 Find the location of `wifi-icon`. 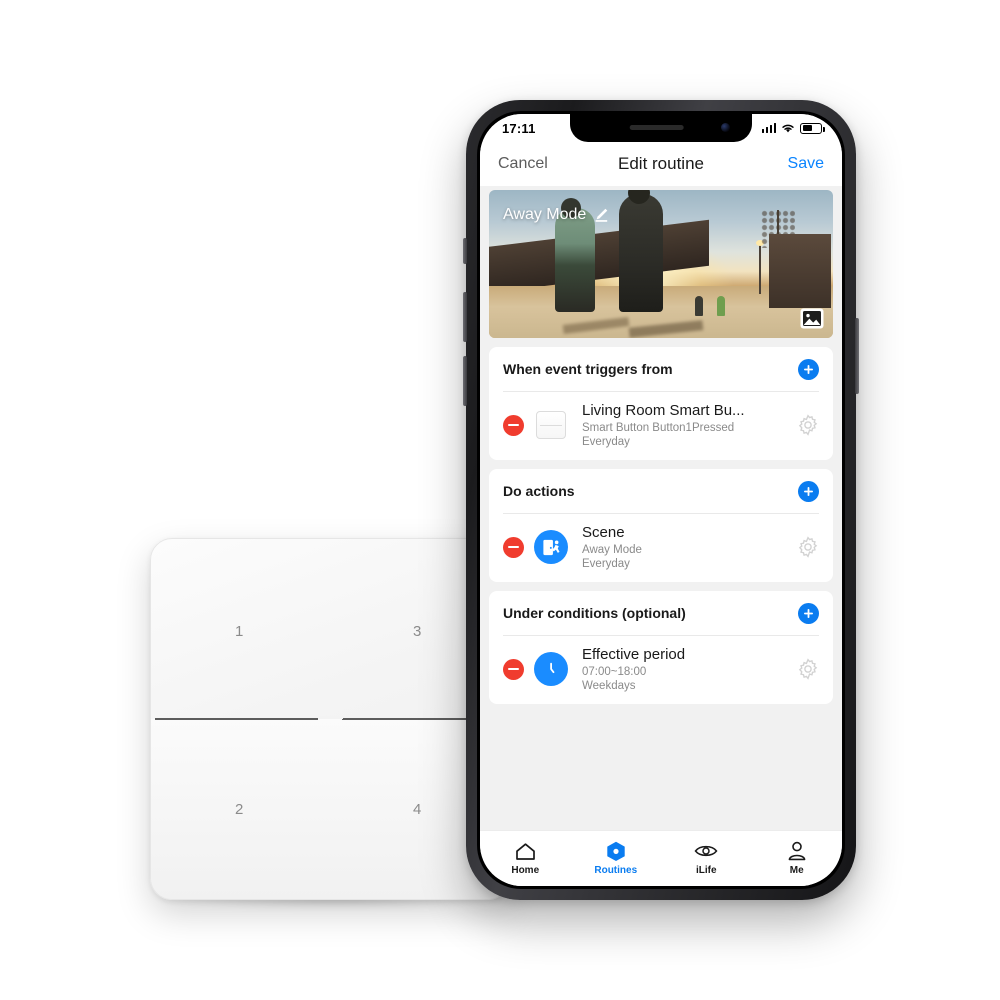

wifi-icon is located at coordinates (788, 128).